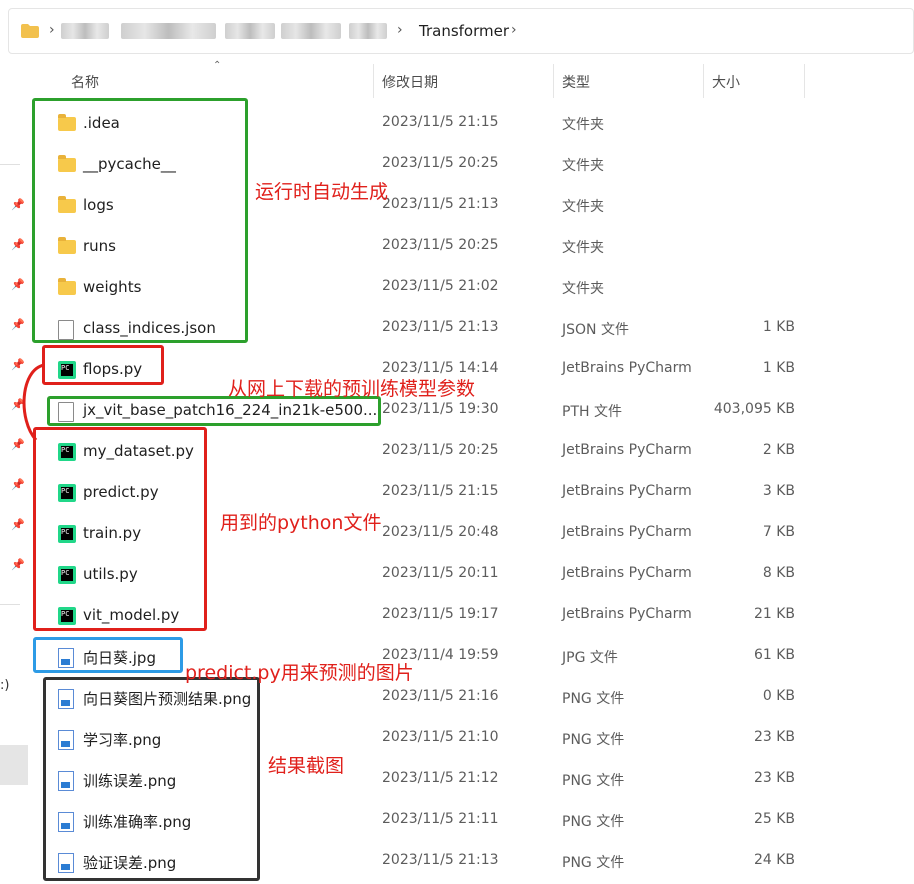 The height and width of the screenshot is (884, 914). Describe the element at coordinates (16, 468) in the screenshot. I see `navigation-pane: 📌 📌 📌 📌 📌 📌 📌 📌 📌 📌 :)` at that location.